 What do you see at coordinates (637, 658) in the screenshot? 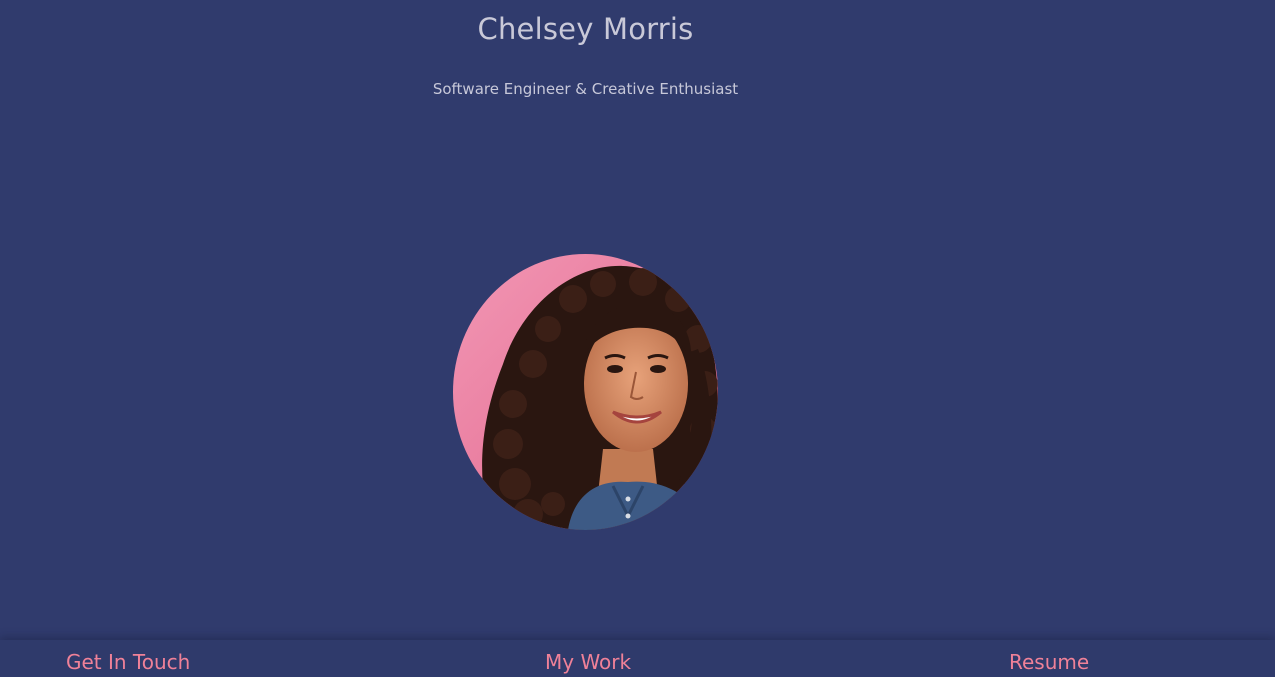
I see `bottom-nav: Get In Touch My Work Resume` at bounding box center [637, 658].